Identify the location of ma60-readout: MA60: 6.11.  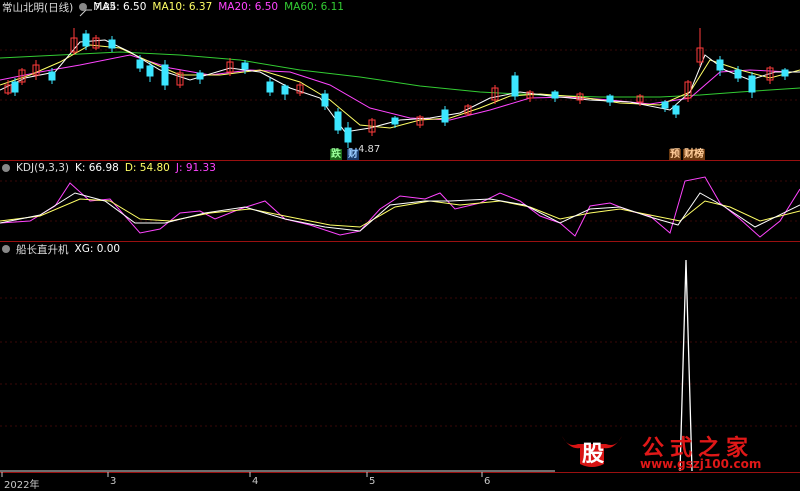
(314, 7).